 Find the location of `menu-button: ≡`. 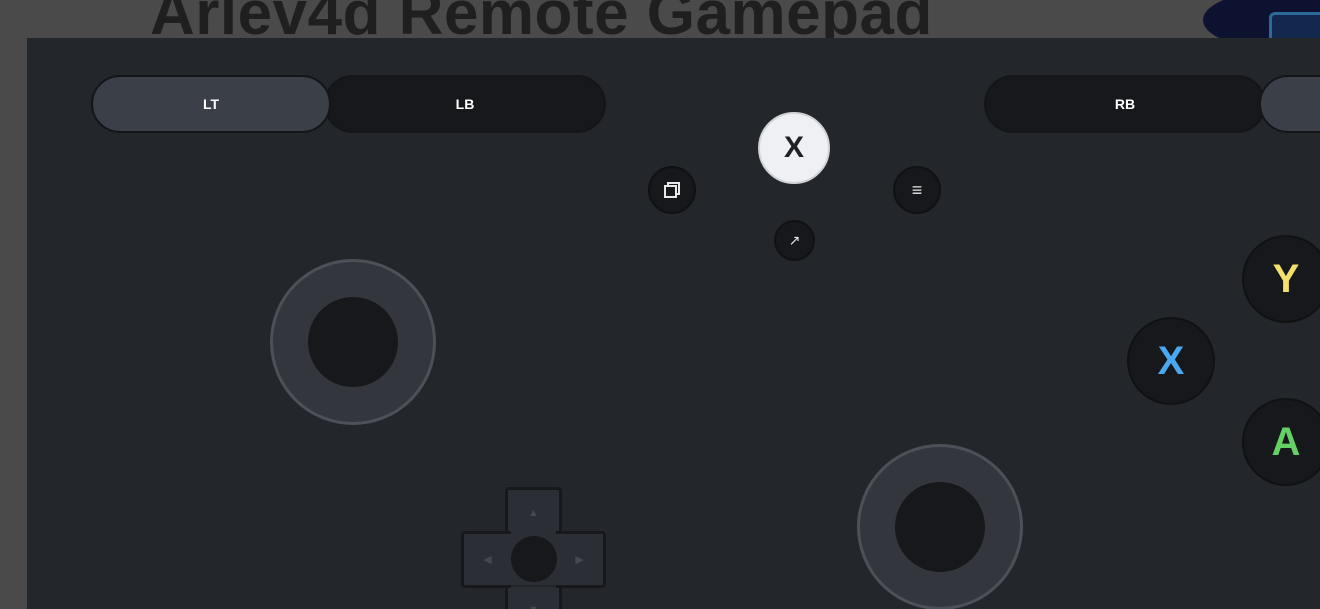

menu-button: ≡ is located at coordinates (917, 190).